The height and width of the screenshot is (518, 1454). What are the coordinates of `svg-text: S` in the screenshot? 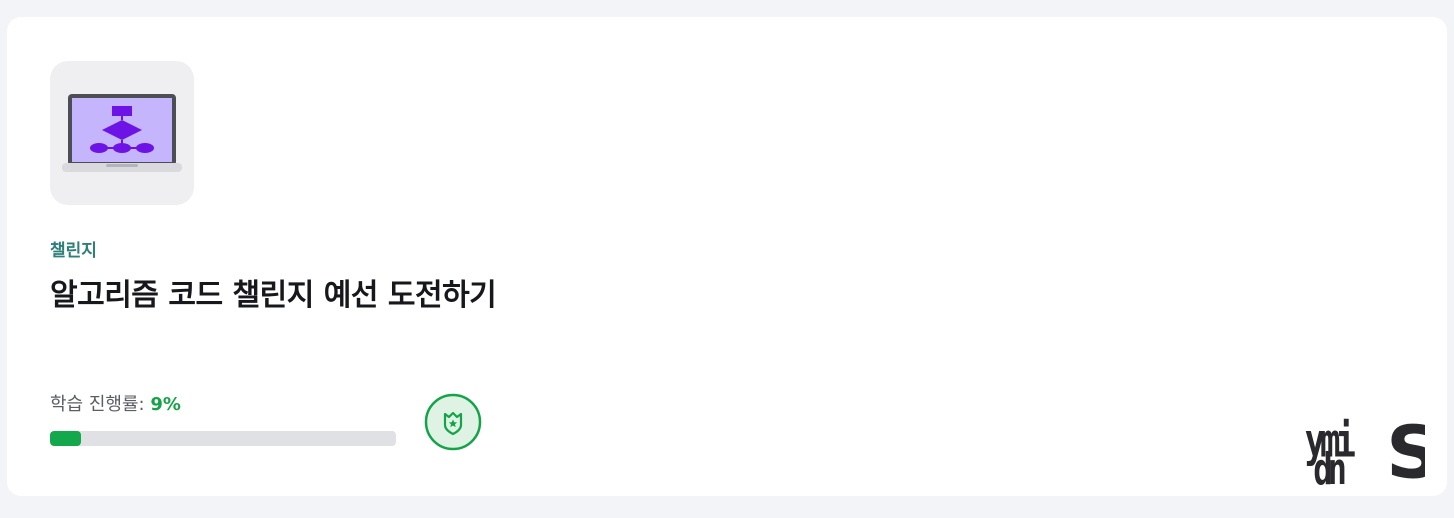 It's located at (1405, 451).